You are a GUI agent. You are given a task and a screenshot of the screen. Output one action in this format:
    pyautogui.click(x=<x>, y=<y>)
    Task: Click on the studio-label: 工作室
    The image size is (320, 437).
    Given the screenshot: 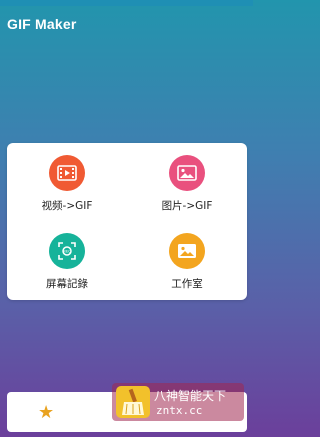 What is the action you would take?
    pyautogui.click(x=187, y=284)
    